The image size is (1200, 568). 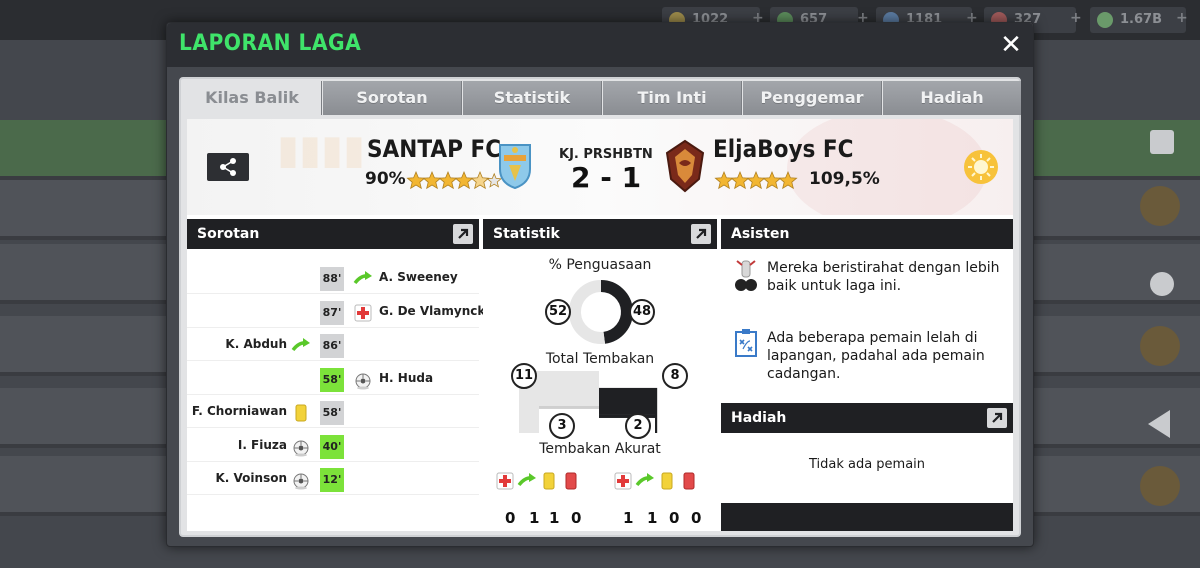 What do you see at coordinates (252, 98) in the screenshot?
I see `tab-kilas-balik: Kilas Balik` at bounding box center [252, 98].